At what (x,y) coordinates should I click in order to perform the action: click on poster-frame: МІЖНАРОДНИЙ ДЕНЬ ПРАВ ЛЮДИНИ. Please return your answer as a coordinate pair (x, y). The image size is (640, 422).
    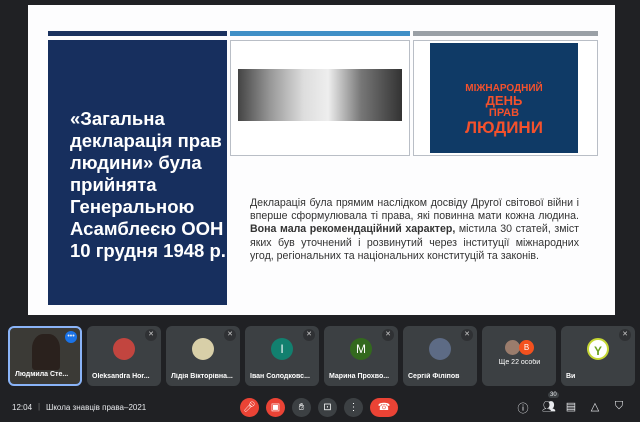
    Looking at the image, I should click on (505, 98).